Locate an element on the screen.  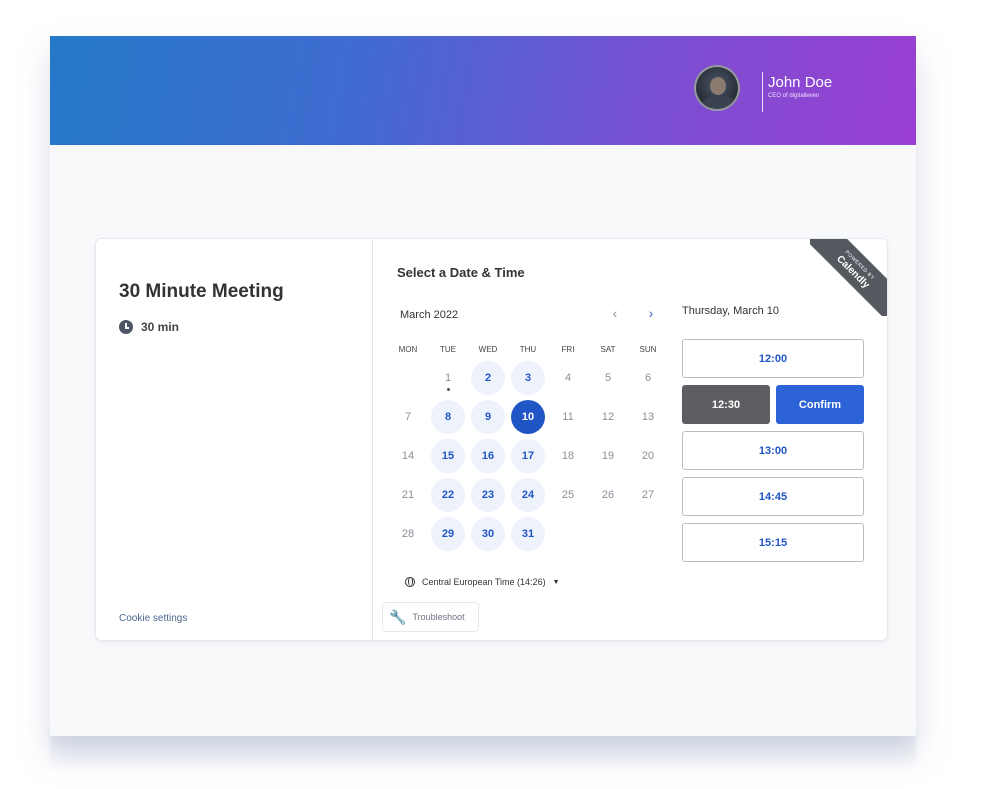
time-slot: 12:00 is located at coordinates (773, 358).